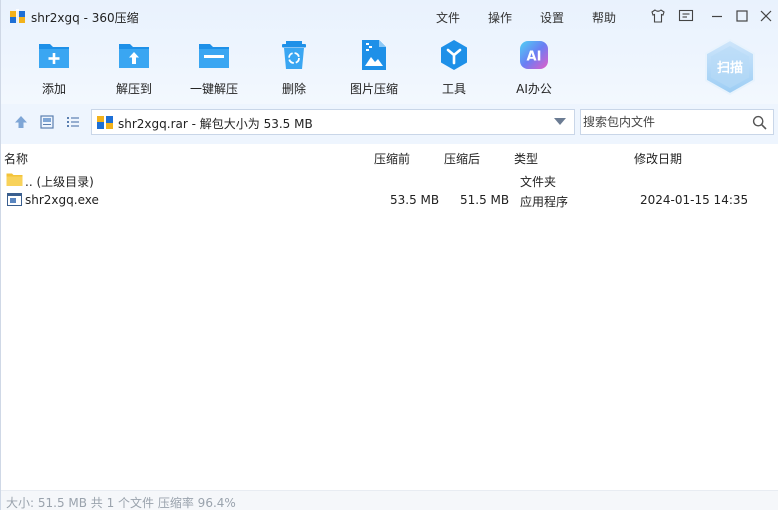  Describe the element at coordinates (53, 89) in the screenshot. I see `add-label: 添加` at that location.